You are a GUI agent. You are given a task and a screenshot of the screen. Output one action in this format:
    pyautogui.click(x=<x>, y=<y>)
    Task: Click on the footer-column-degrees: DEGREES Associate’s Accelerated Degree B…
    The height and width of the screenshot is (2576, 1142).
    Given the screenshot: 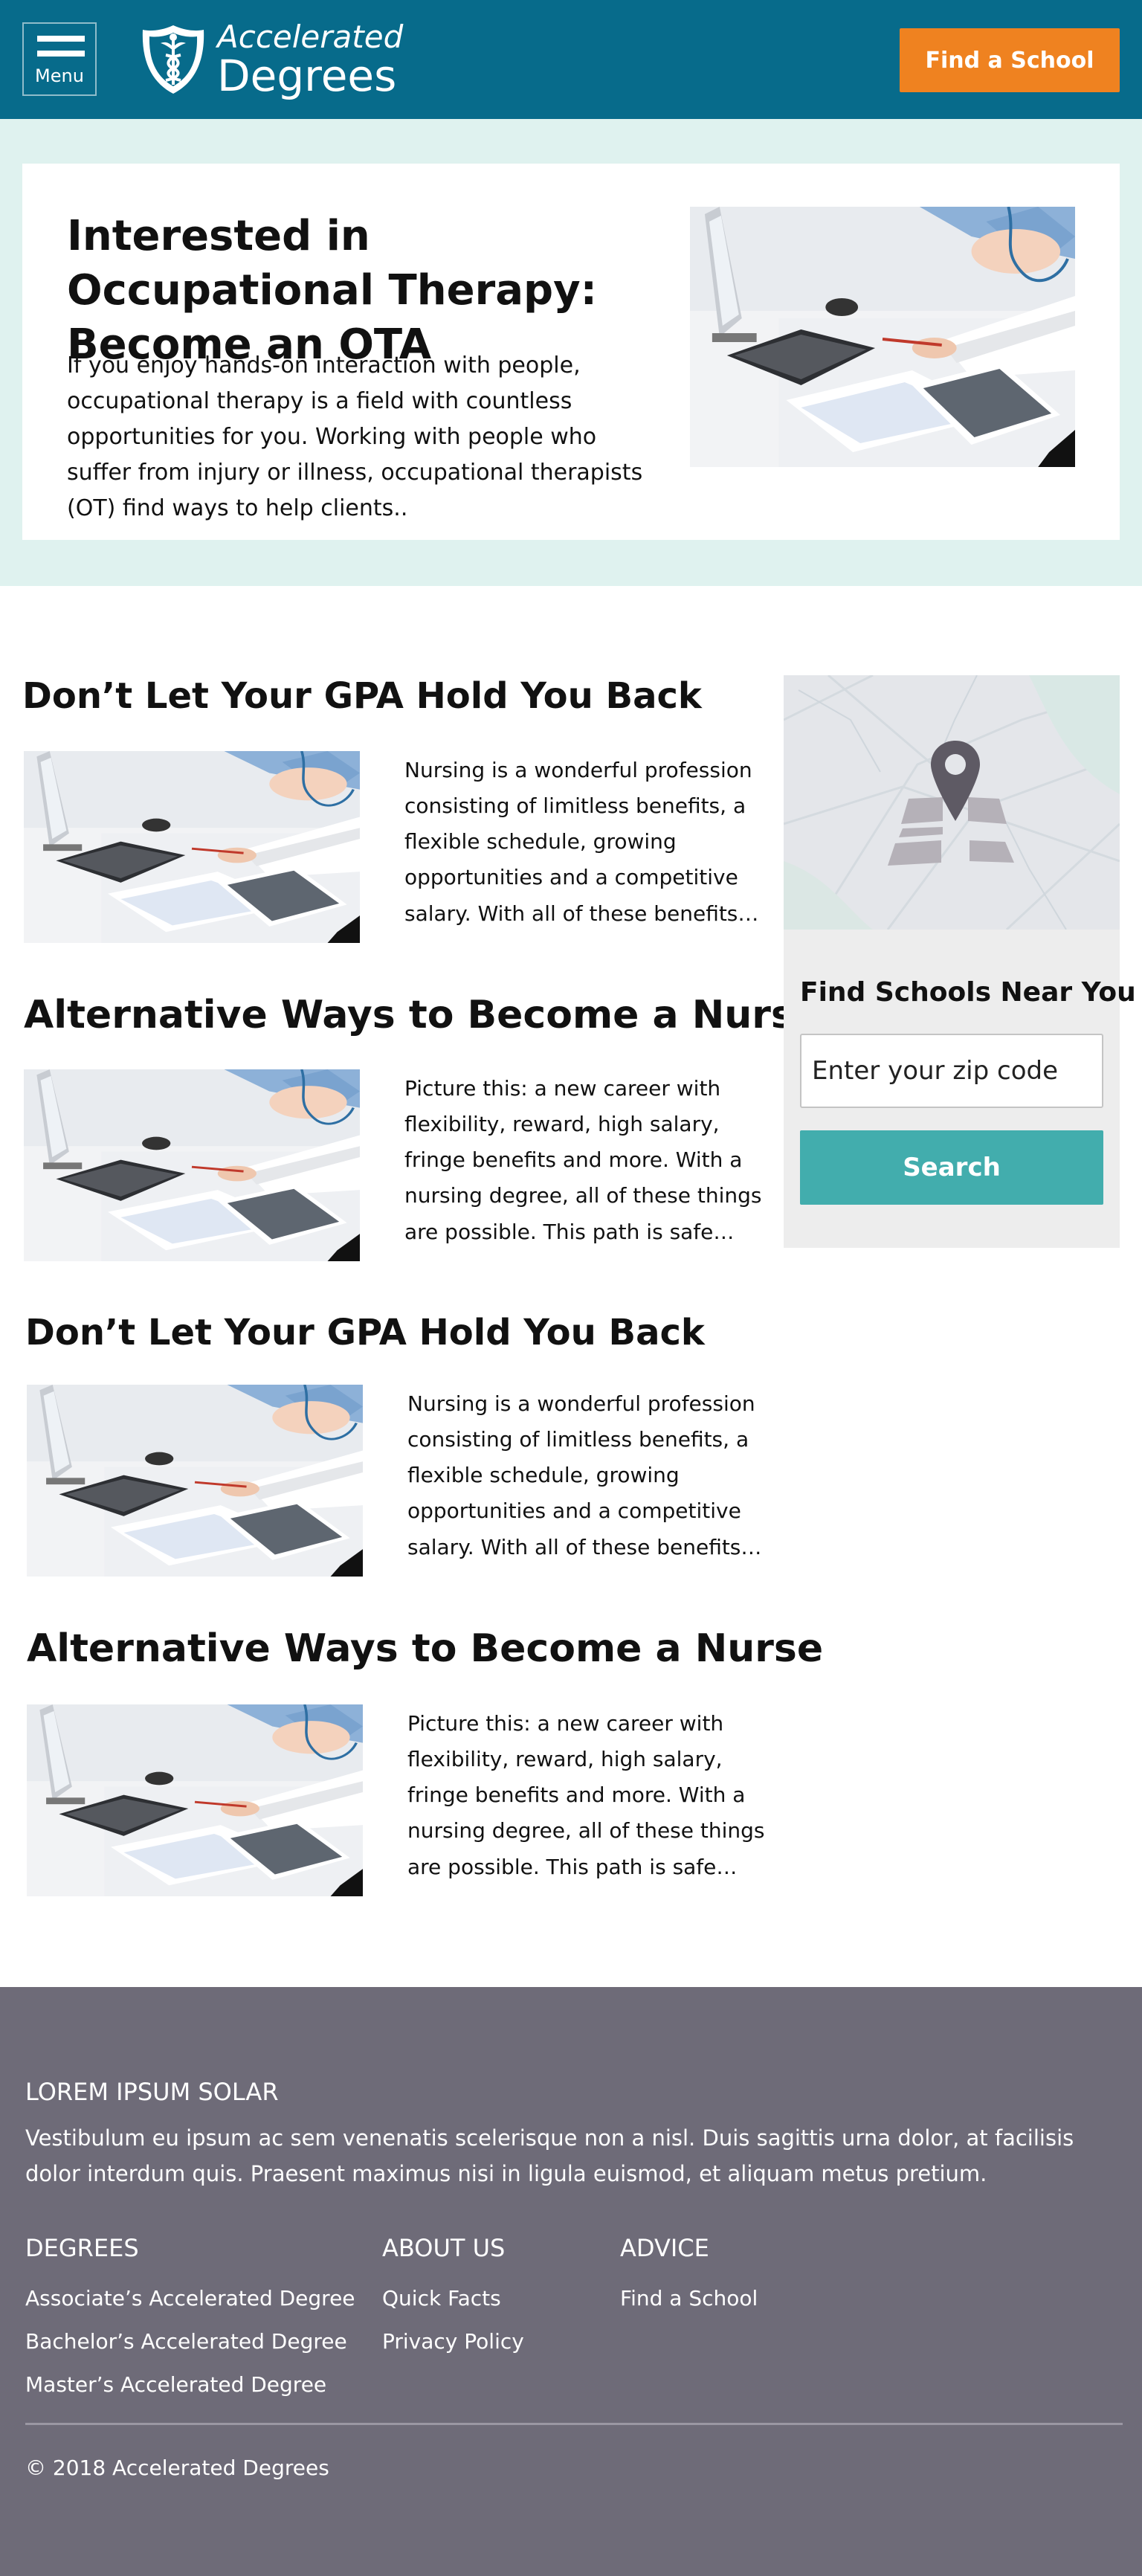 What is the action you would take?
    pyautogui.click(x=190, y=2320)
    